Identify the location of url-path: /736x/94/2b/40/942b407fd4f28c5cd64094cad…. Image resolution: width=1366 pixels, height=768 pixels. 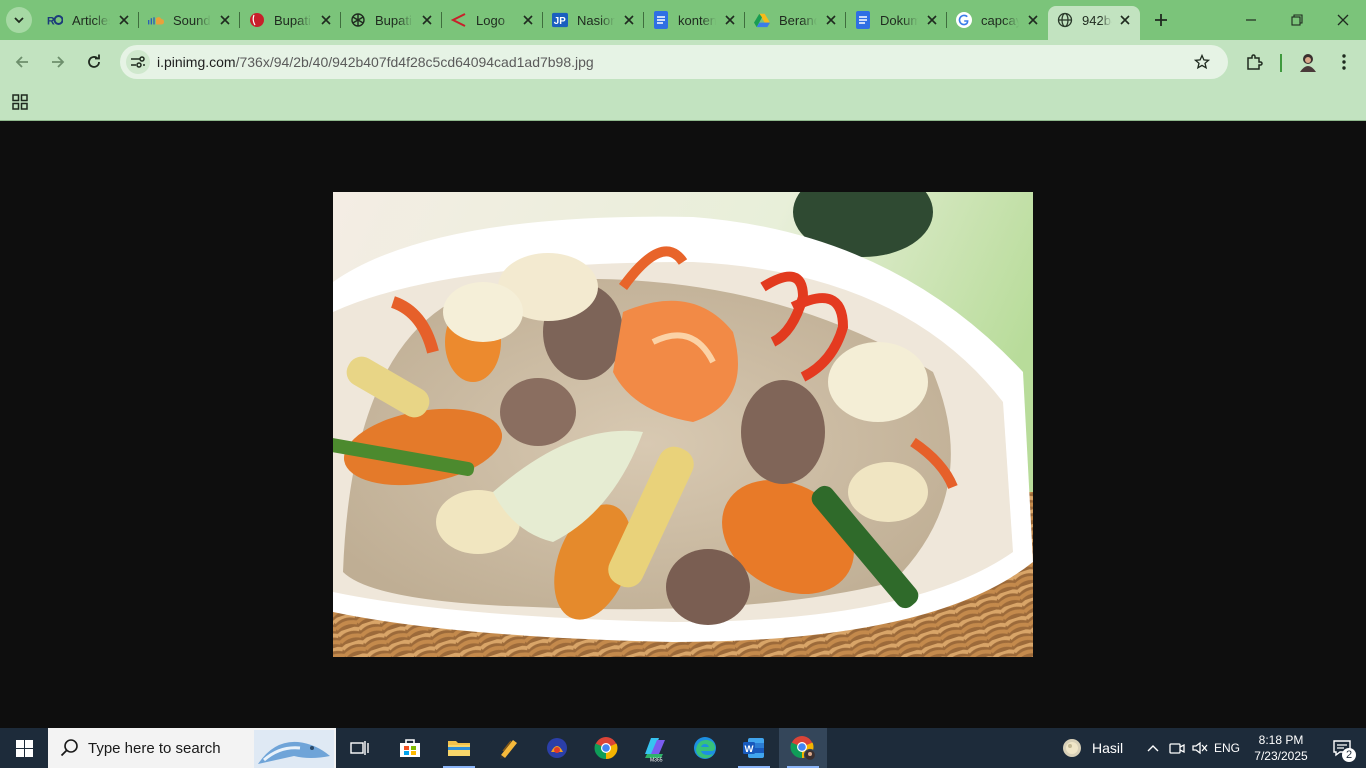
(414, 62).